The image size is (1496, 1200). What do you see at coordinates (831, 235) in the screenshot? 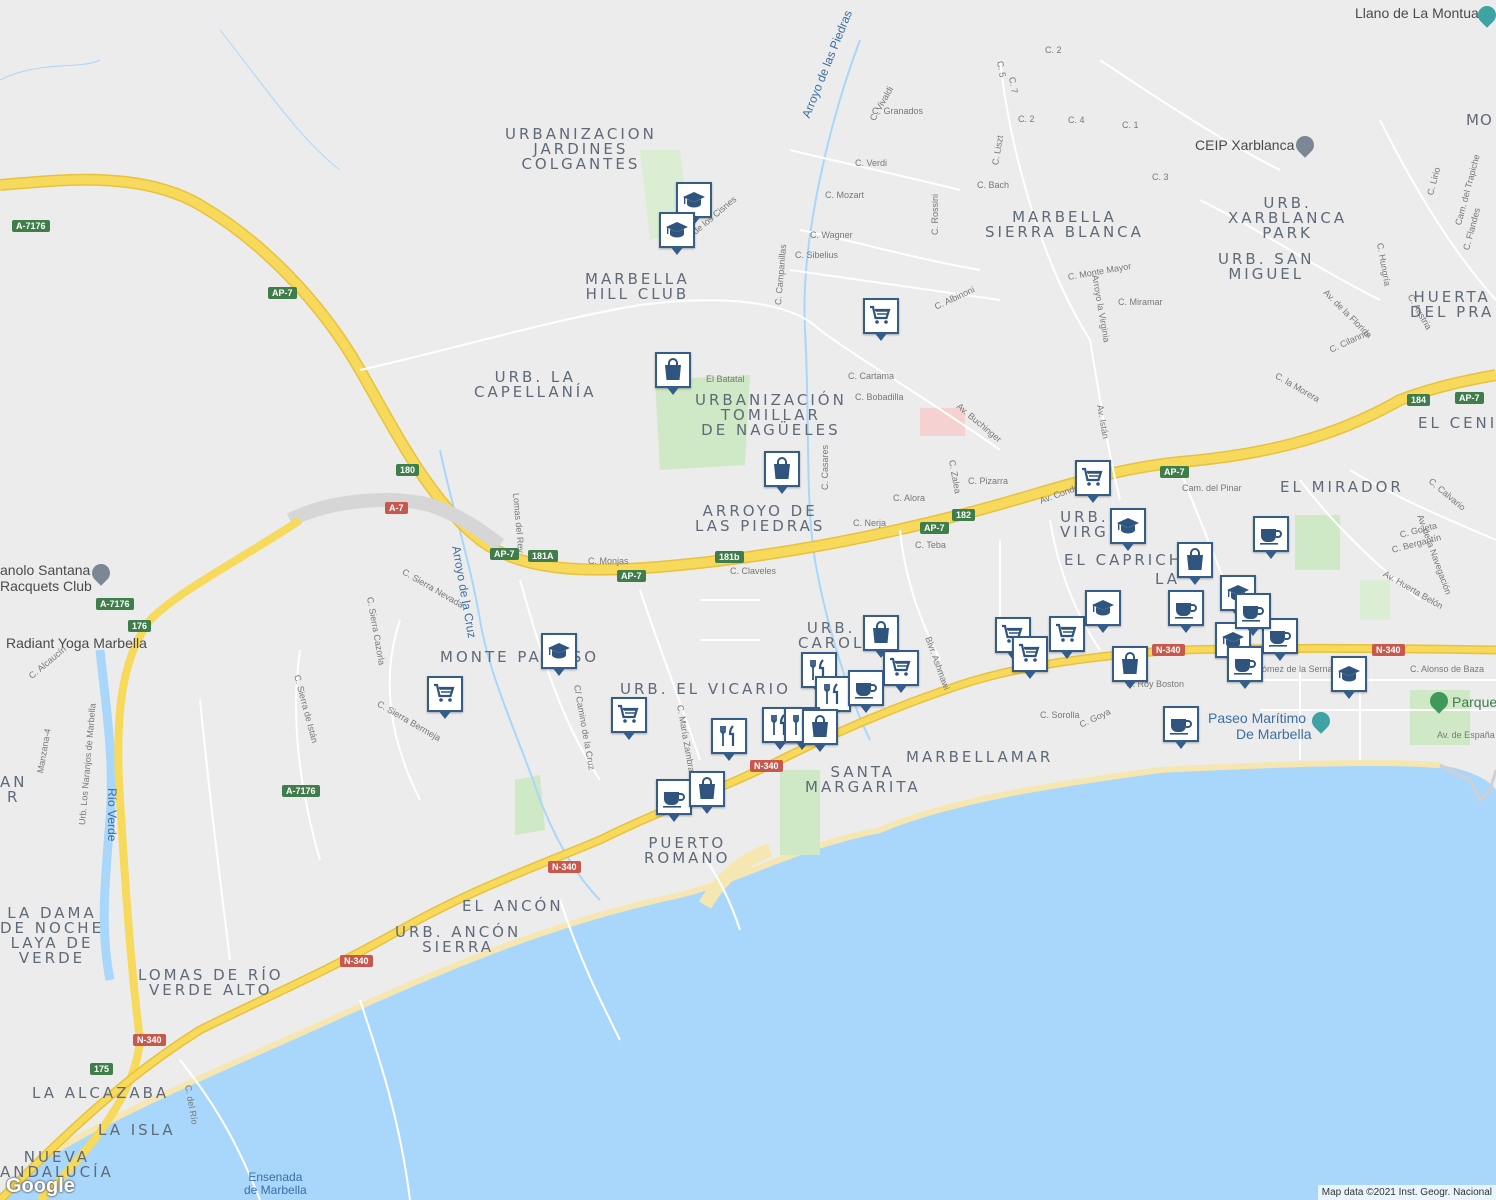
I see `street-wagner: C. Wagner` at bounding box center [831, 235].